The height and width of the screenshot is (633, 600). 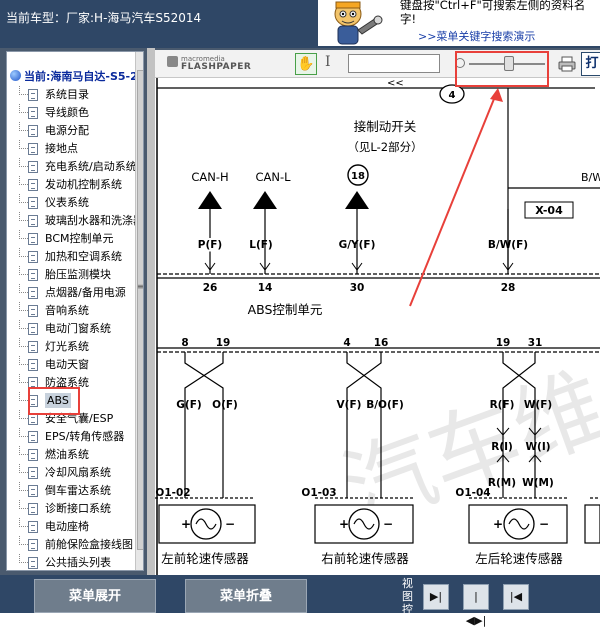 What do you see at coordinates (476, 605) in the screenshot?
I see `nav-both-button: |◀▶|` at bounding box center [476, 605].